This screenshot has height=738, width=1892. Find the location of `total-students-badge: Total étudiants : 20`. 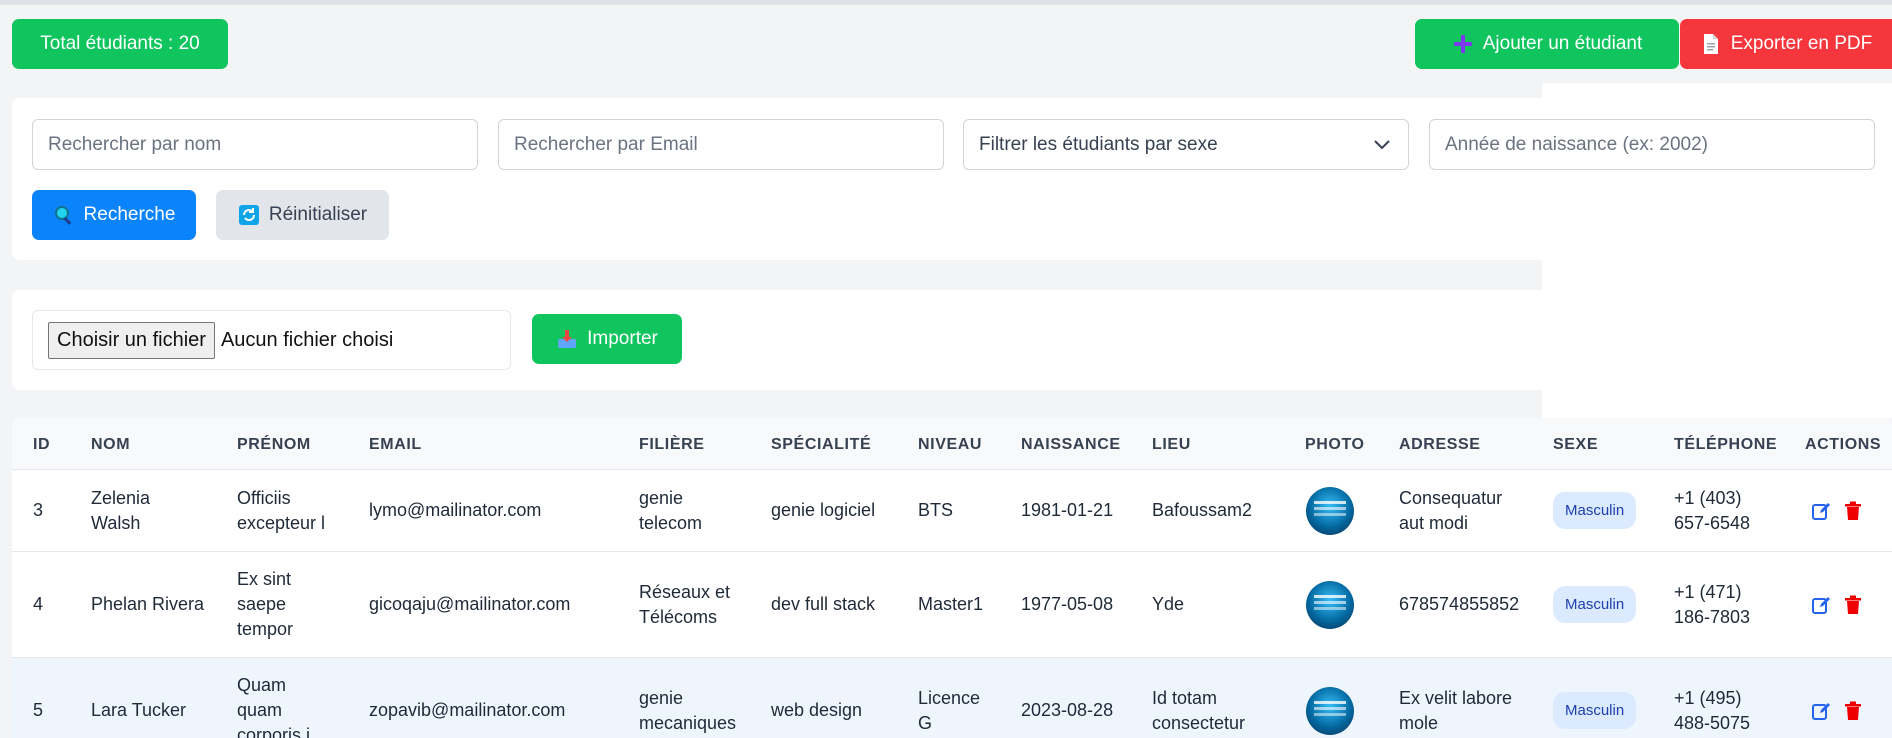

total-students-badge: Total étudiants : 20 is located at coordinates (120, 44).